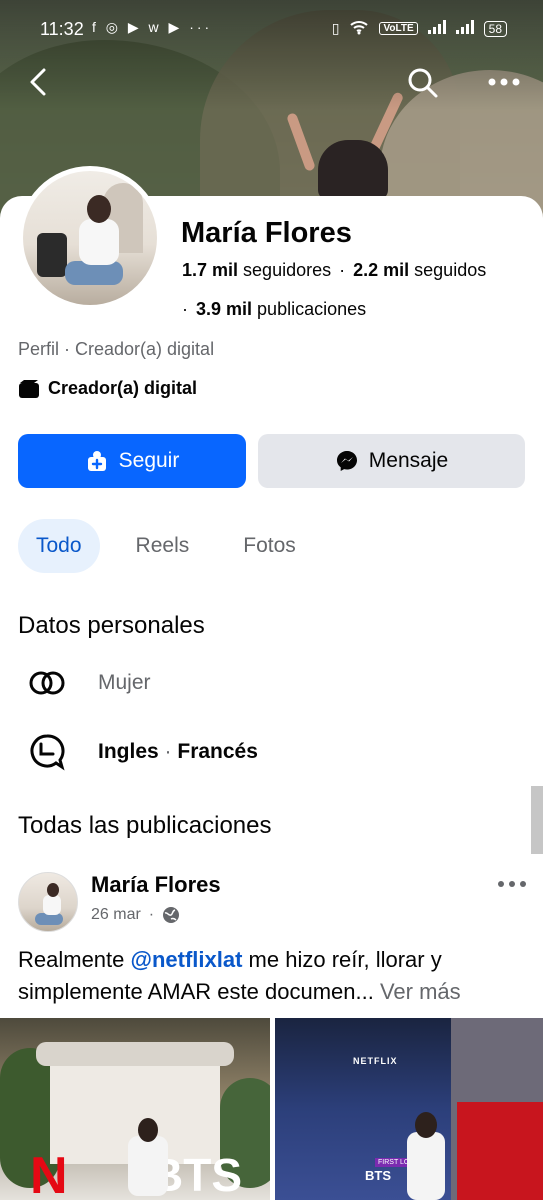 The width and height of the screenshot is (543, 1200). I want to click on notification-icons: f ◎ ▶ w ▶ ···, so click(152, 27).